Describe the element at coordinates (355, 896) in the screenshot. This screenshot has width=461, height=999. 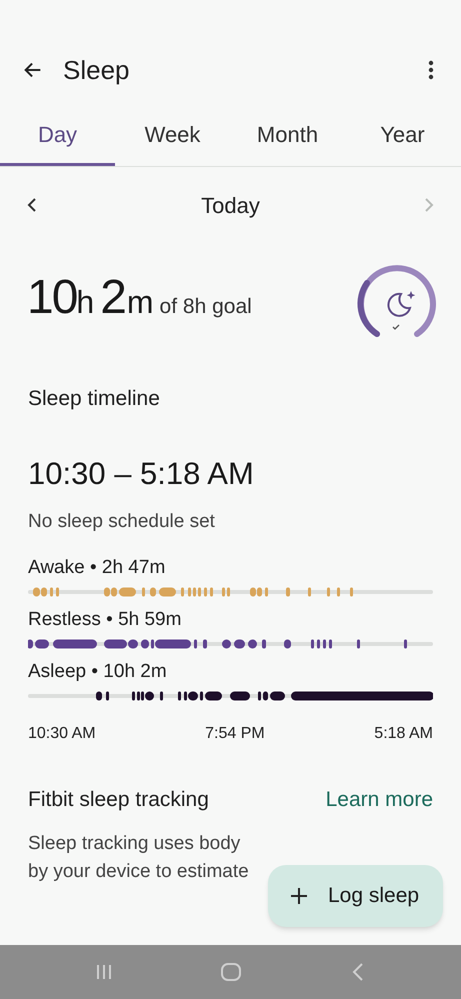
I see `log-sleep-button: Log sleep` at that location.